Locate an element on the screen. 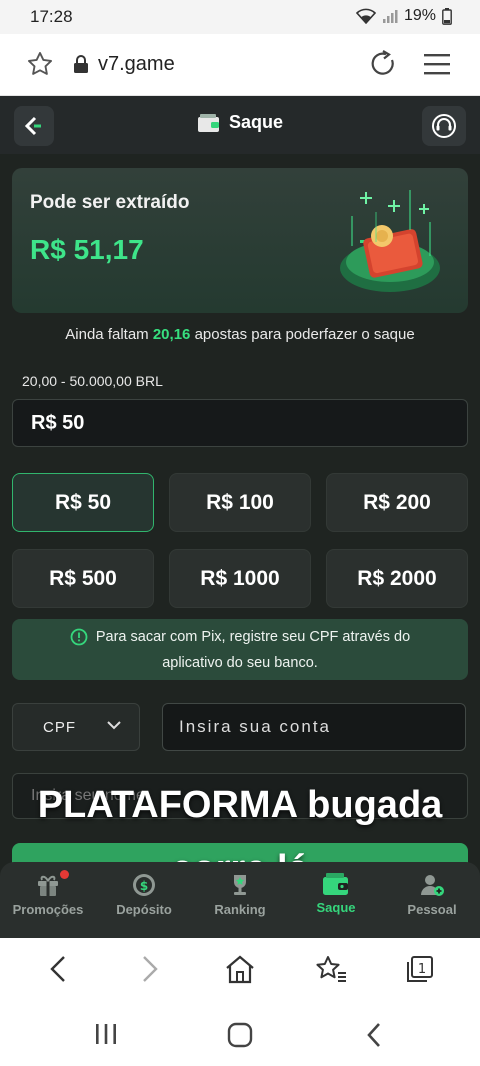 The height and width of the screenshot is (1066, 480). nav-item-deposito: $ Depósito is located at coordinates (144, 900).